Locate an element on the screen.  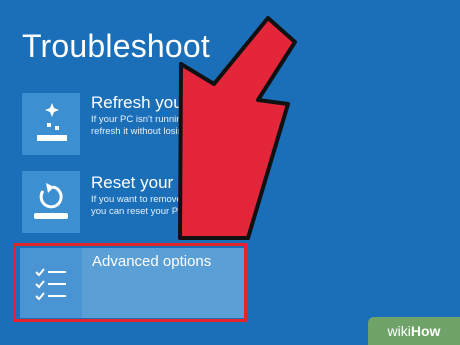
logo-wiki-text: wiki is located at coordinates (399, 331).